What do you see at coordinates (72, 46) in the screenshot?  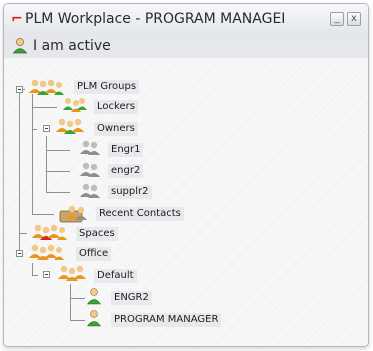 I see `status-text: I am active` at bounding box center [72, 46].